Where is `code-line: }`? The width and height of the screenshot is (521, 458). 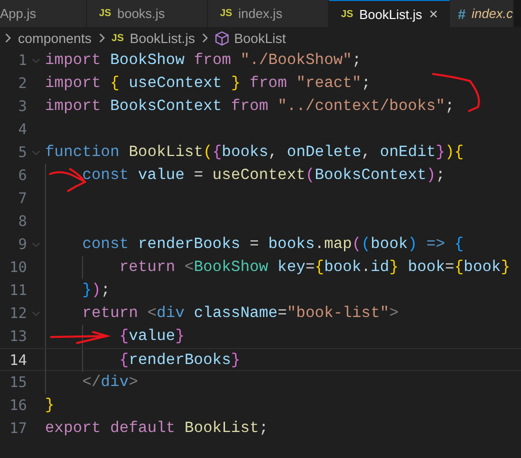 code-line: } is located at coordinates (49, 405).